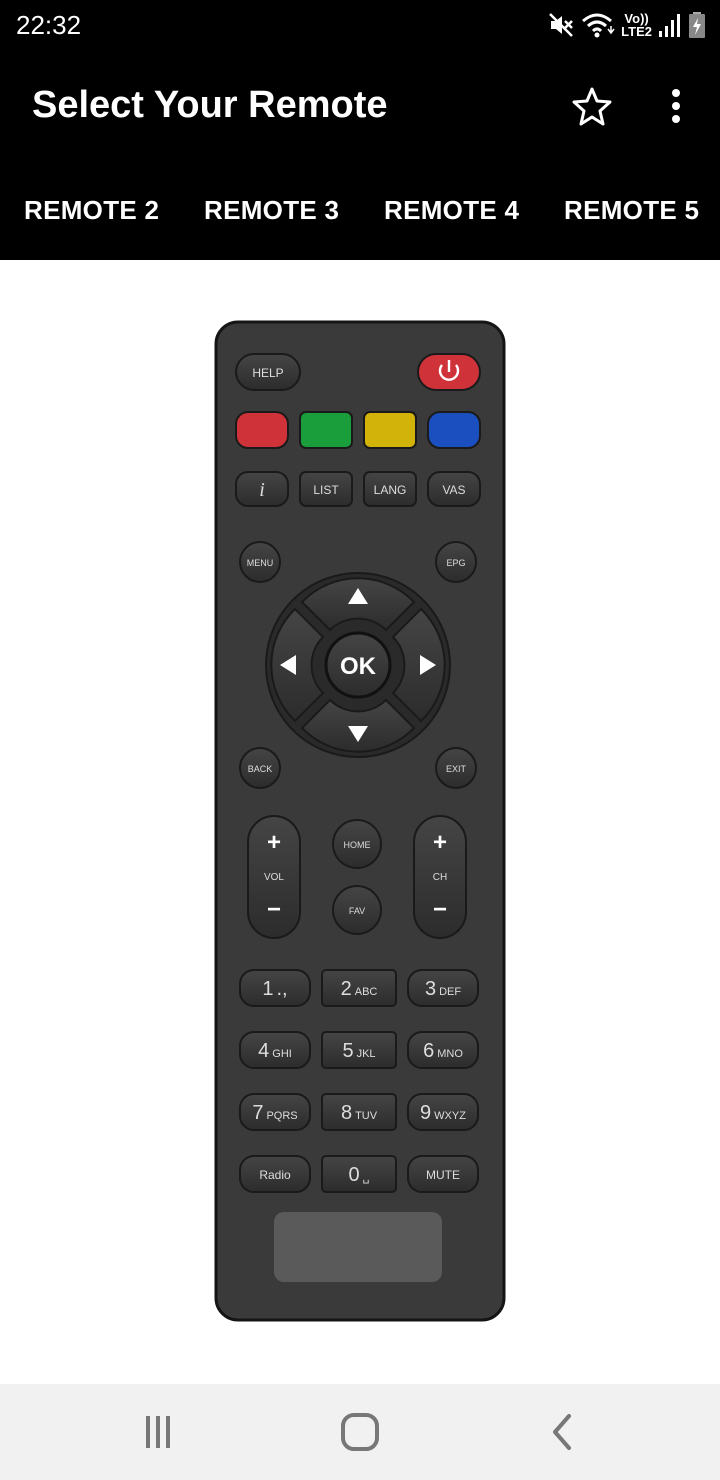  What do you see at coordinates (210, 105) in the screenshot?
I see `page-title: Select Your Remote` at bounding box center [210, 105].